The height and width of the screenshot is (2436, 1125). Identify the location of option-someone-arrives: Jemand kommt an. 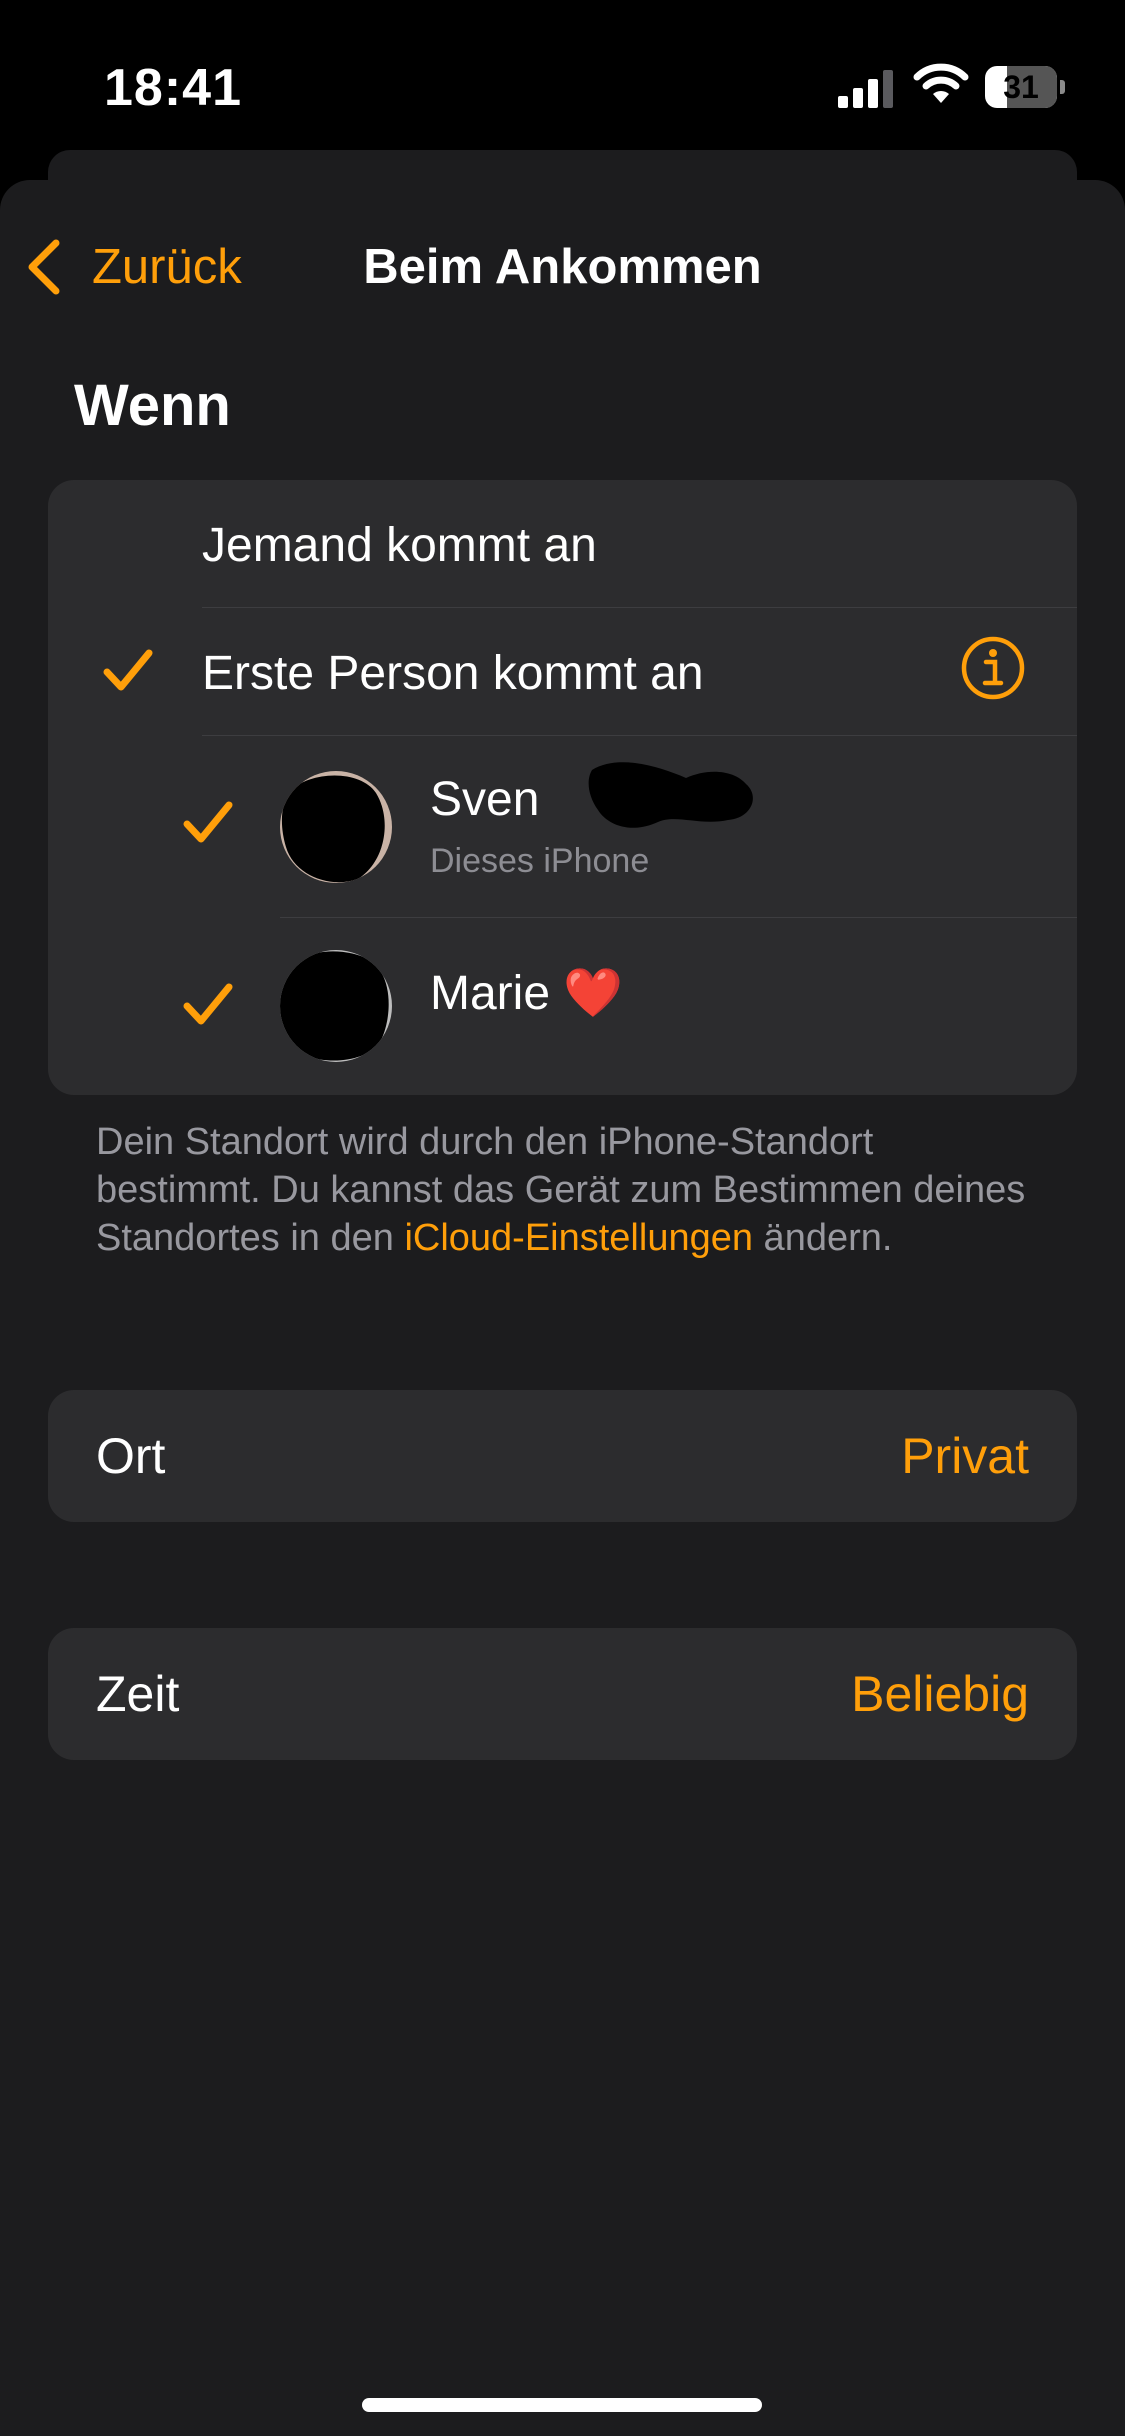
(562, 544).